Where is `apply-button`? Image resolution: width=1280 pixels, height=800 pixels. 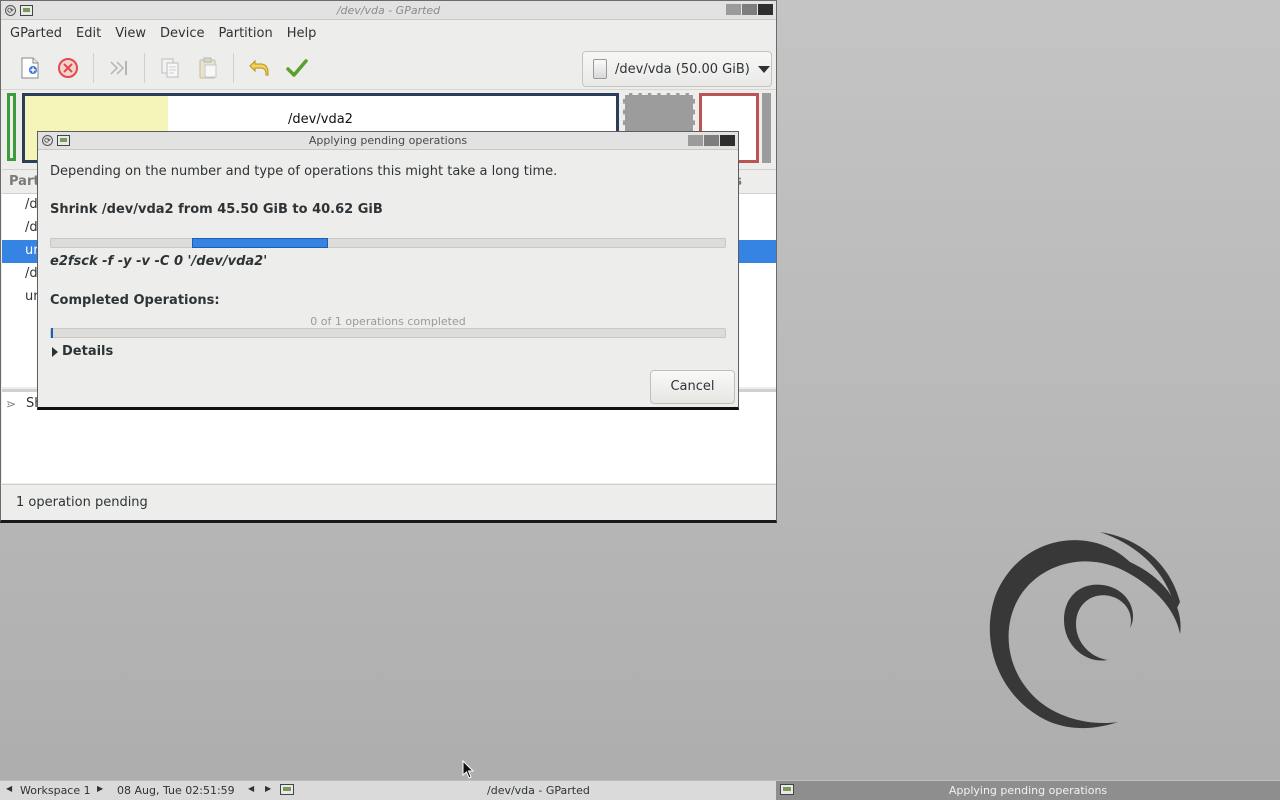 apply-button is located at coordinates (297, 68).